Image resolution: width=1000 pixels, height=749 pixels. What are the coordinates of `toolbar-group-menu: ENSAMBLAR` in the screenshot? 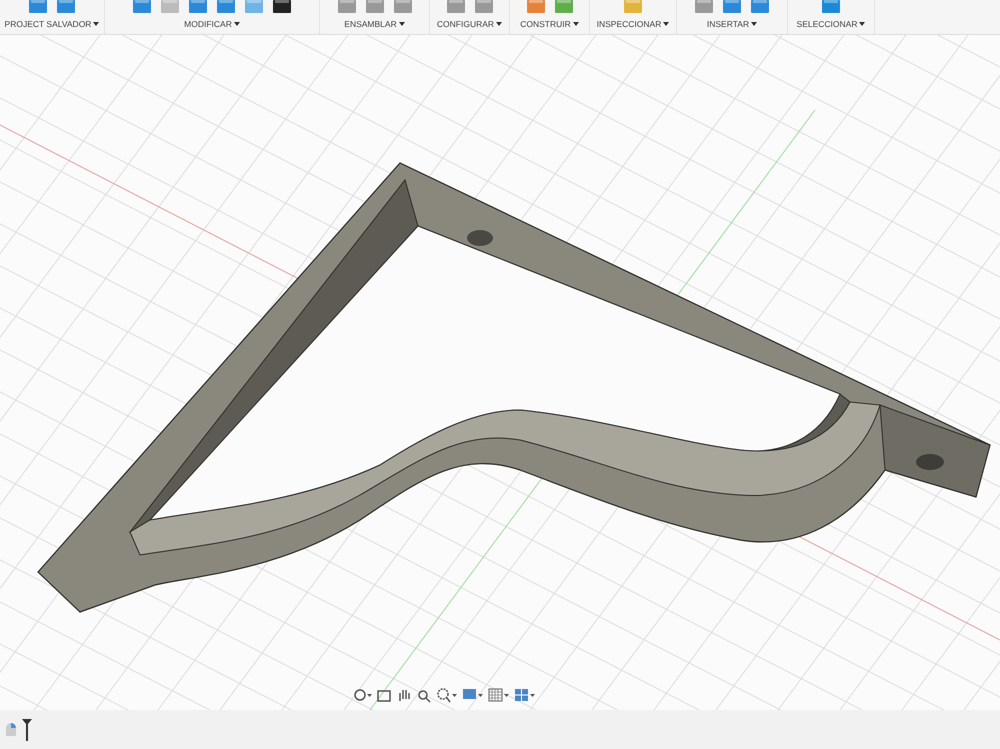 It's located at (374, 24).